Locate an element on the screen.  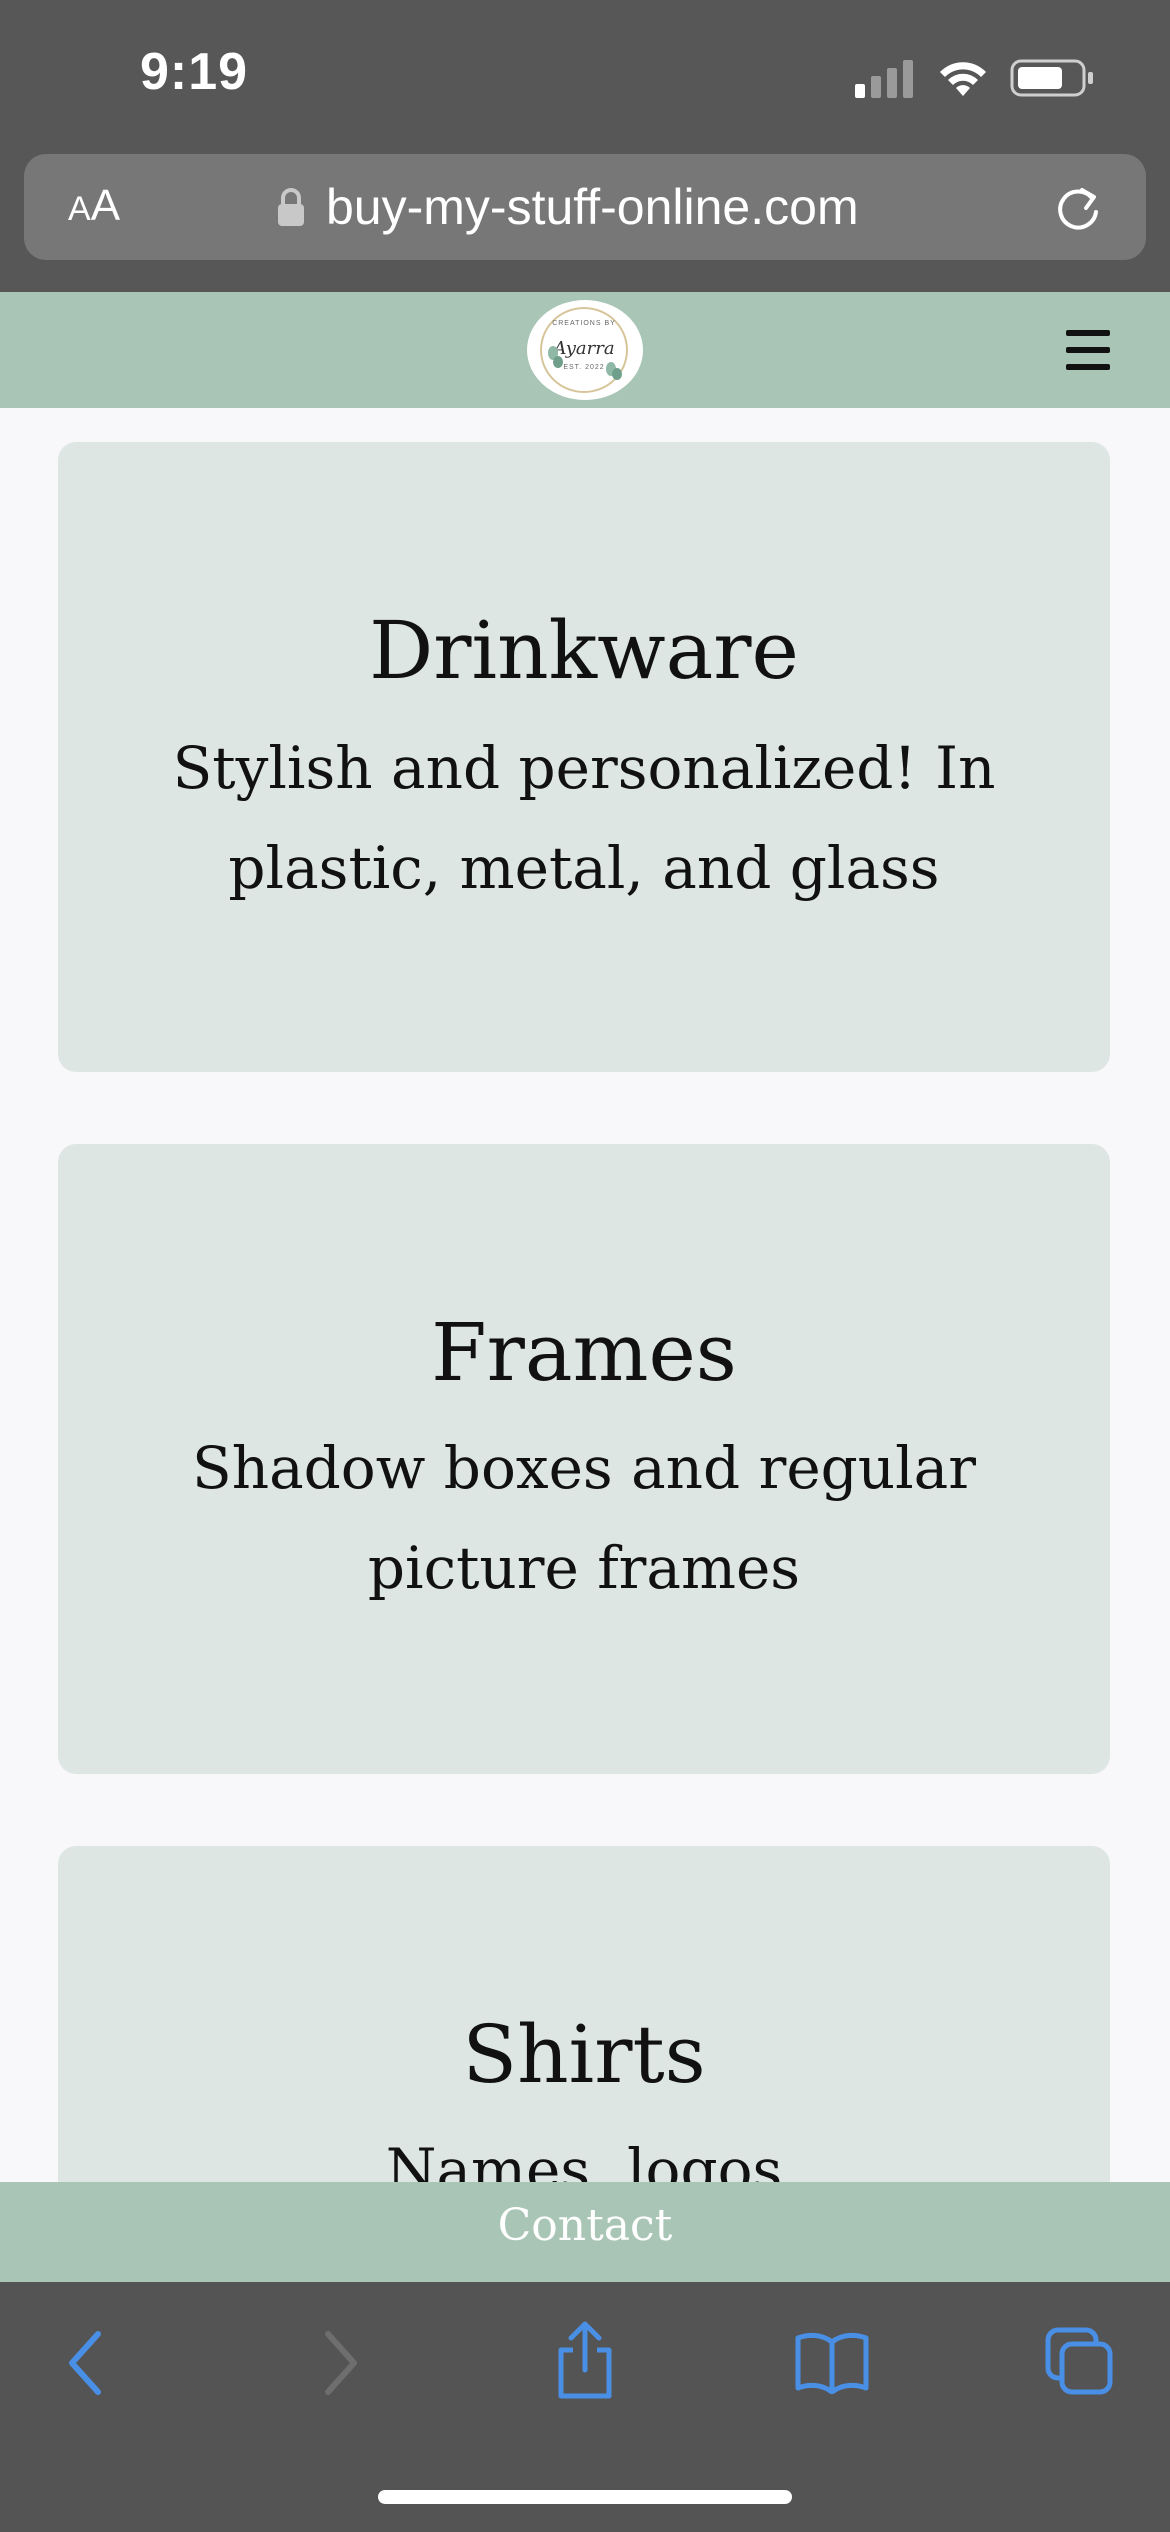
share-icon is located at coordinates (585, 2360).